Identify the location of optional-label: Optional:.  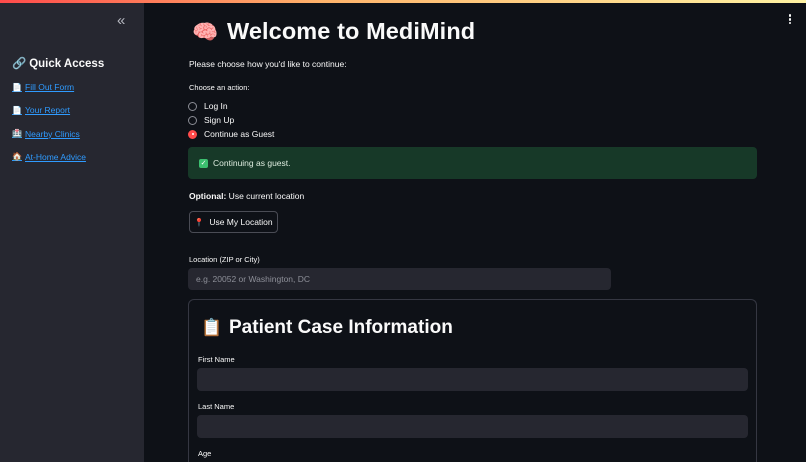
(208, 196).